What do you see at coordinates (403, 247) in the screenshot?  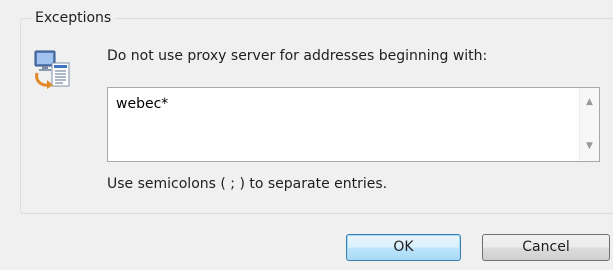 I see `ok-button: OK` at bounding box center [403, 247].